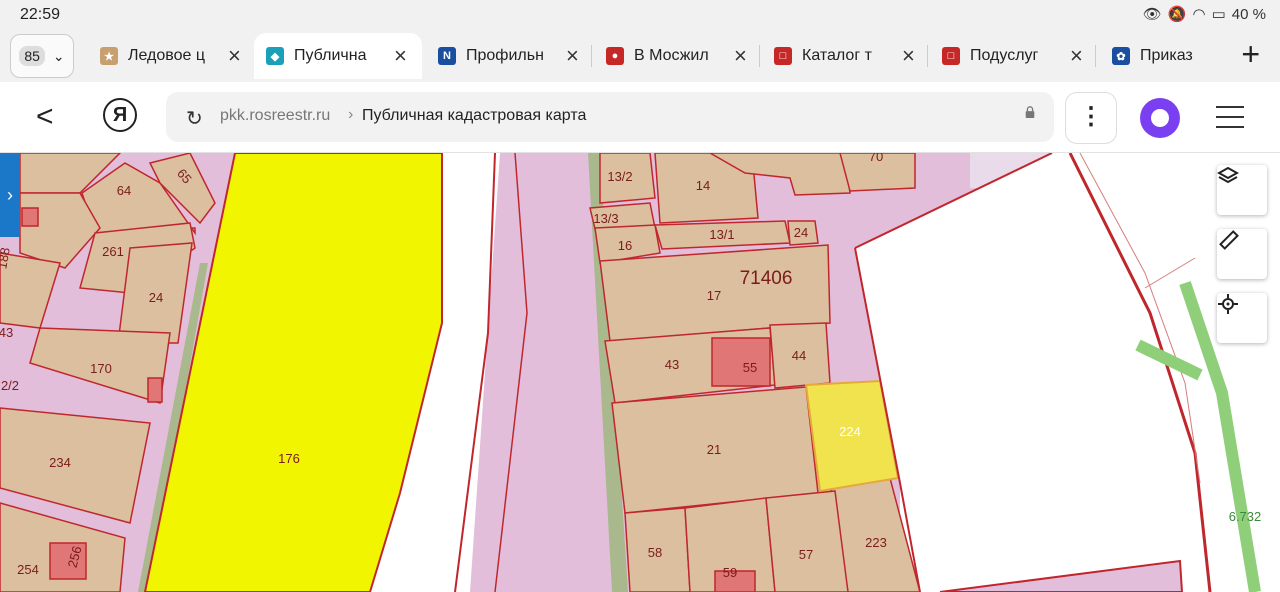 Image resolution: width=1280 pixels, height=592 pixels. What do you see at coordinates (124, 190) in the screenshot?
I see `parcel-label: 64` at bounding box center [124, 190].